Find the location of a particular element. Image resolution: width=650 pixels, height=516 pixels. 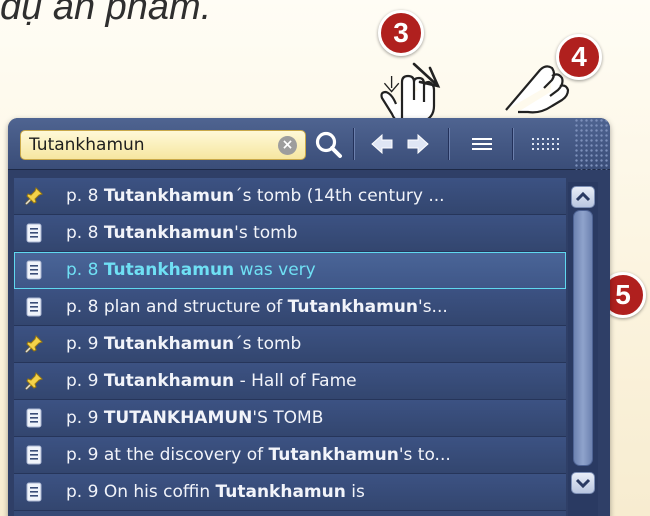

list-view-icon is located at coordinates (482, 144).